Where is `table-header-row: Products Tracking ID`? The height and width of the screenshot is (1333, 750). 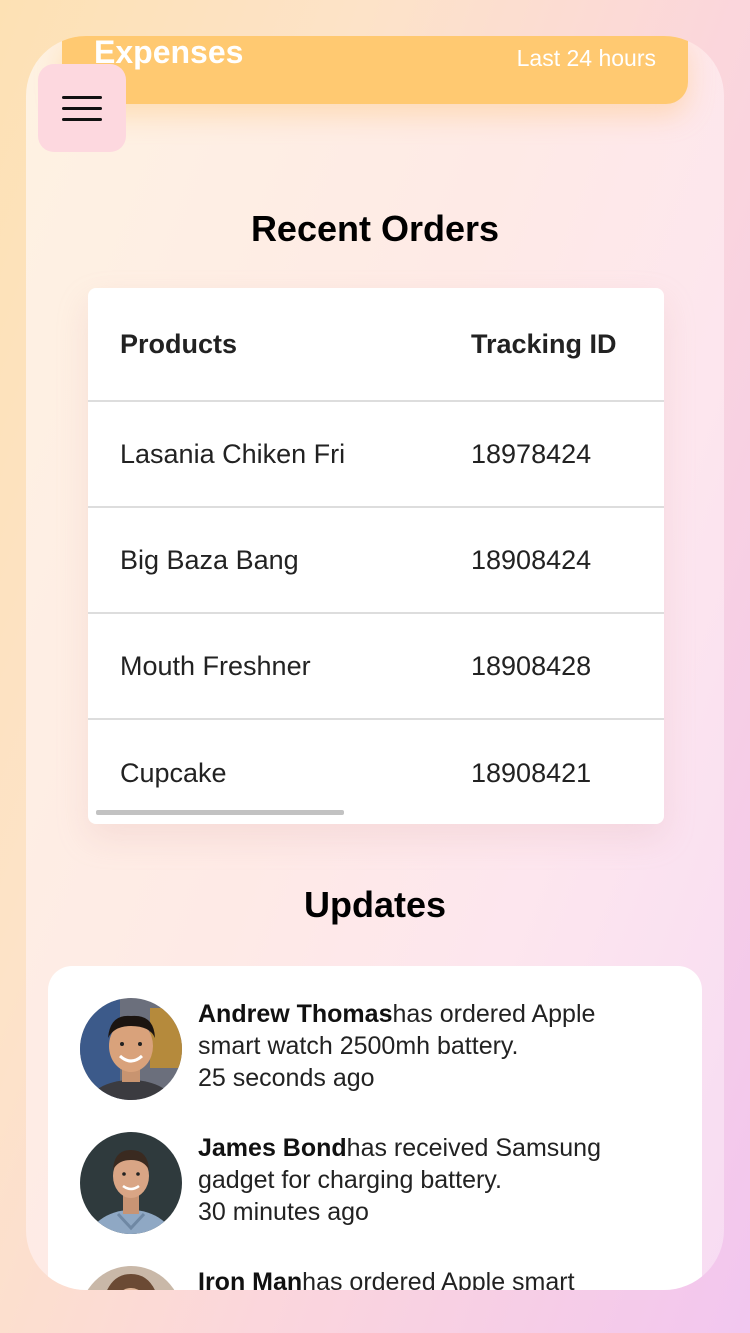 table-header-row: Products Tracking ID is located at coordinates (376, 345).